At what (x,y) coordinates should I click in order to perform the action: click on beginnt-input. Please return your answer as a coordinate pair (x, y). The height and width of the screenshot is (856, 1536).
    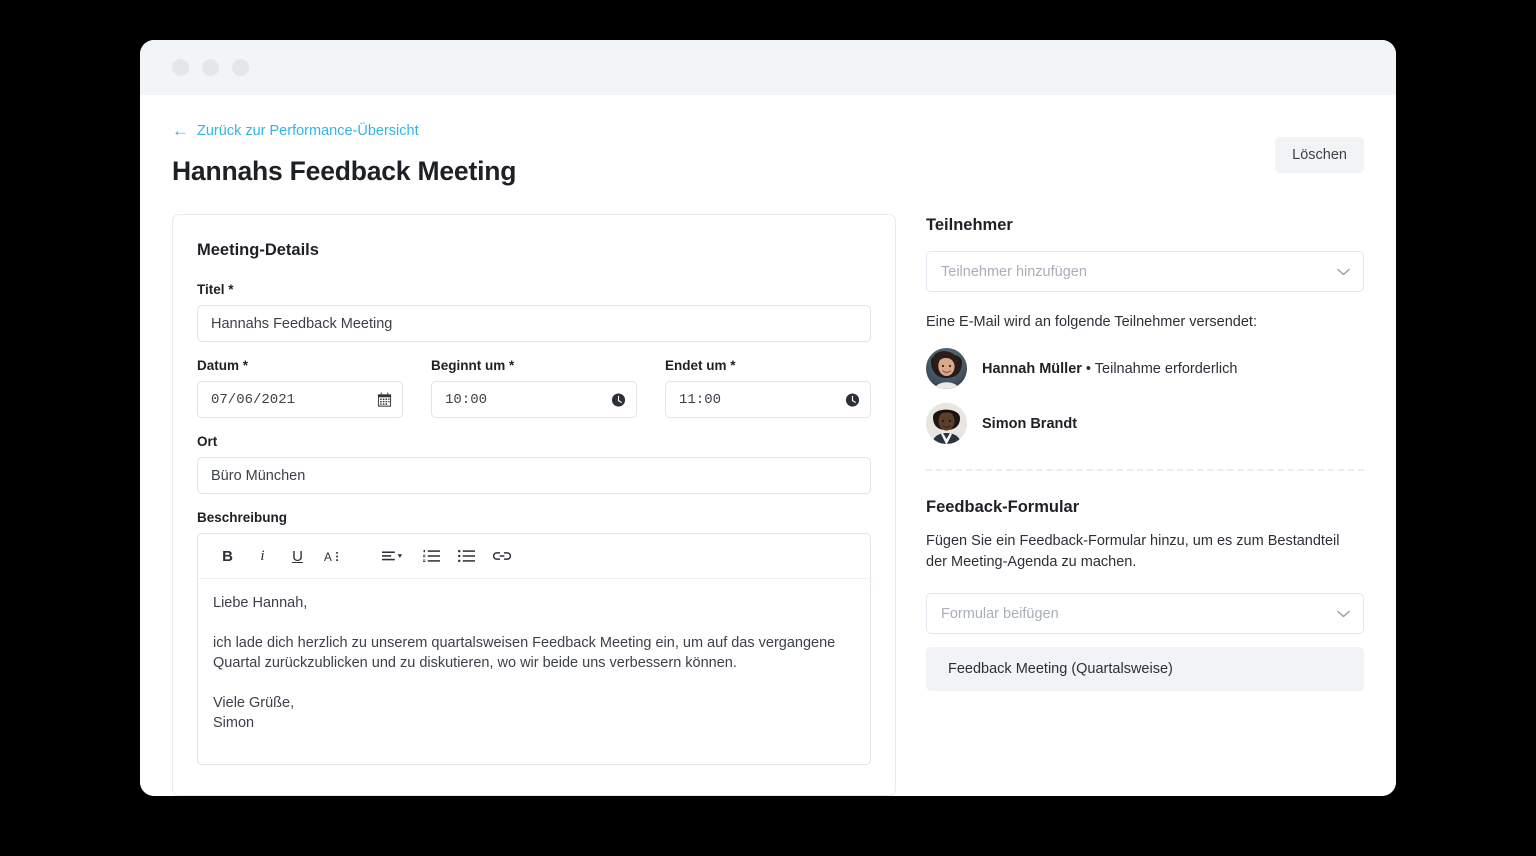
    Looking at the image, I should click on (534, 399).